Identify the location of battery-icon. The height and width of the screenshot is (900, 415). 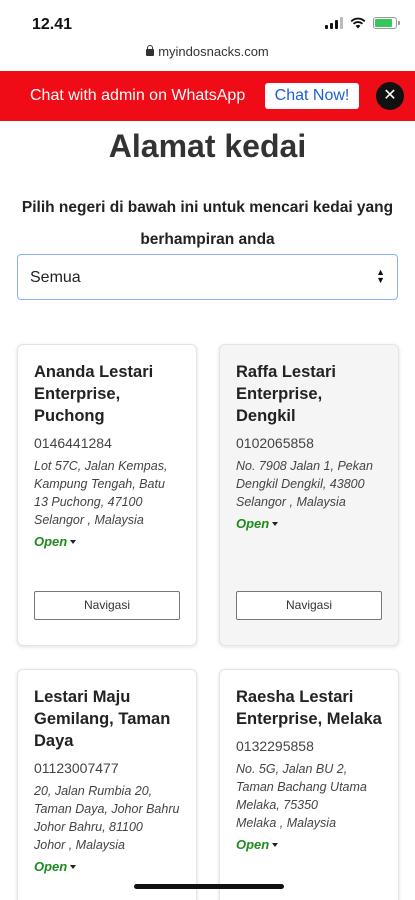
(386, 23).